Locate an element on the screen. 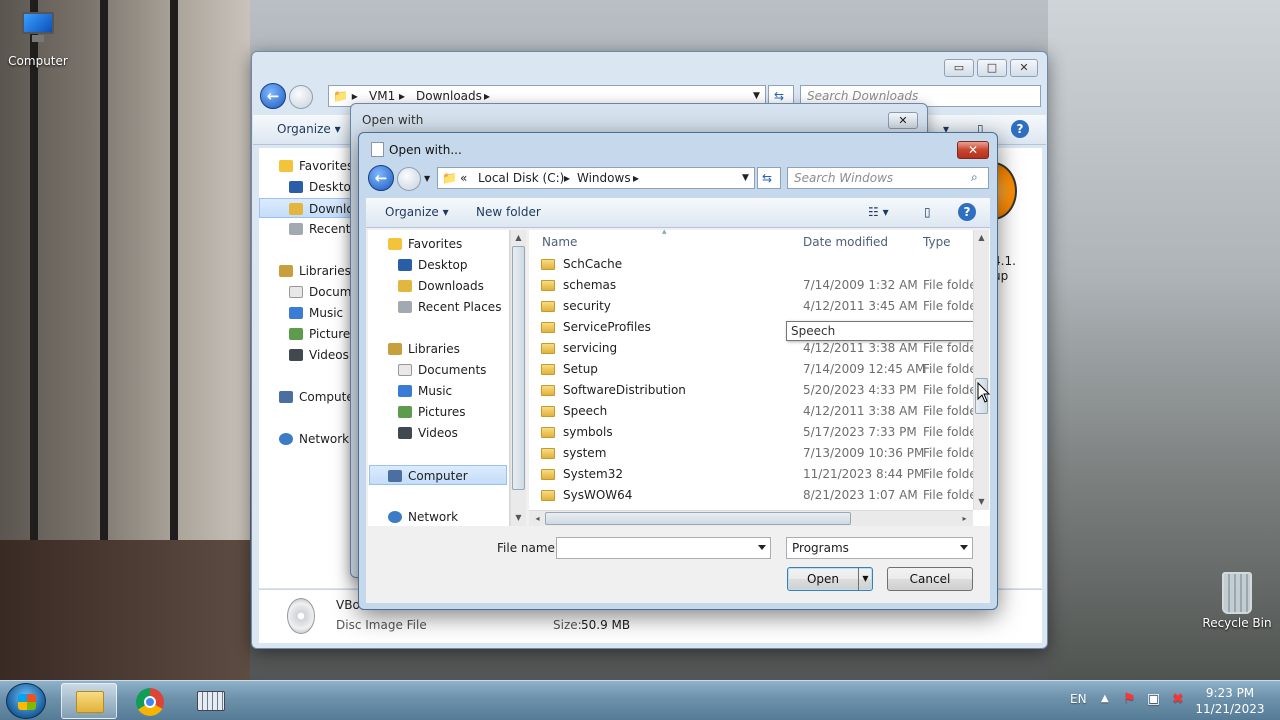 The height and width of the screenshot is (720, 1280). open-button: Open ▼ is located at coordinates (830, 579).